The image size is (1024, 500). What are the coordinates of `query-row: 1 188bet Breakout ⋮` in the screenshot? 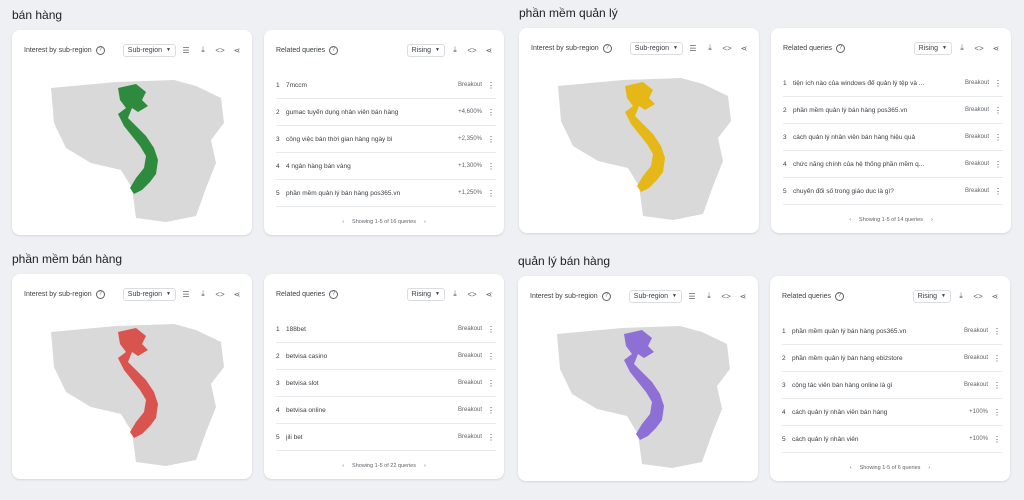 It's located at (386, 329).